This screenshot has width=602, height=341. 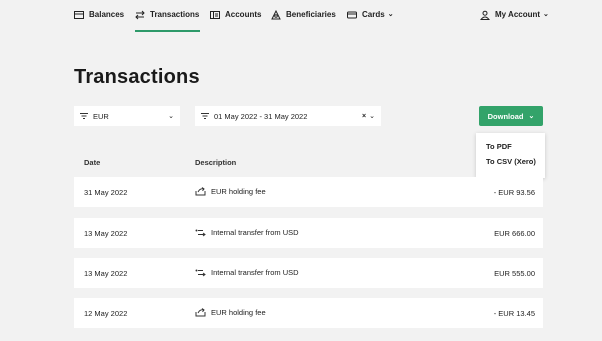 What do you see at coordinates (243, 14) in the screenshot?
I see `nav-accounts-label: Accounts` at bounding box center [243, 14].